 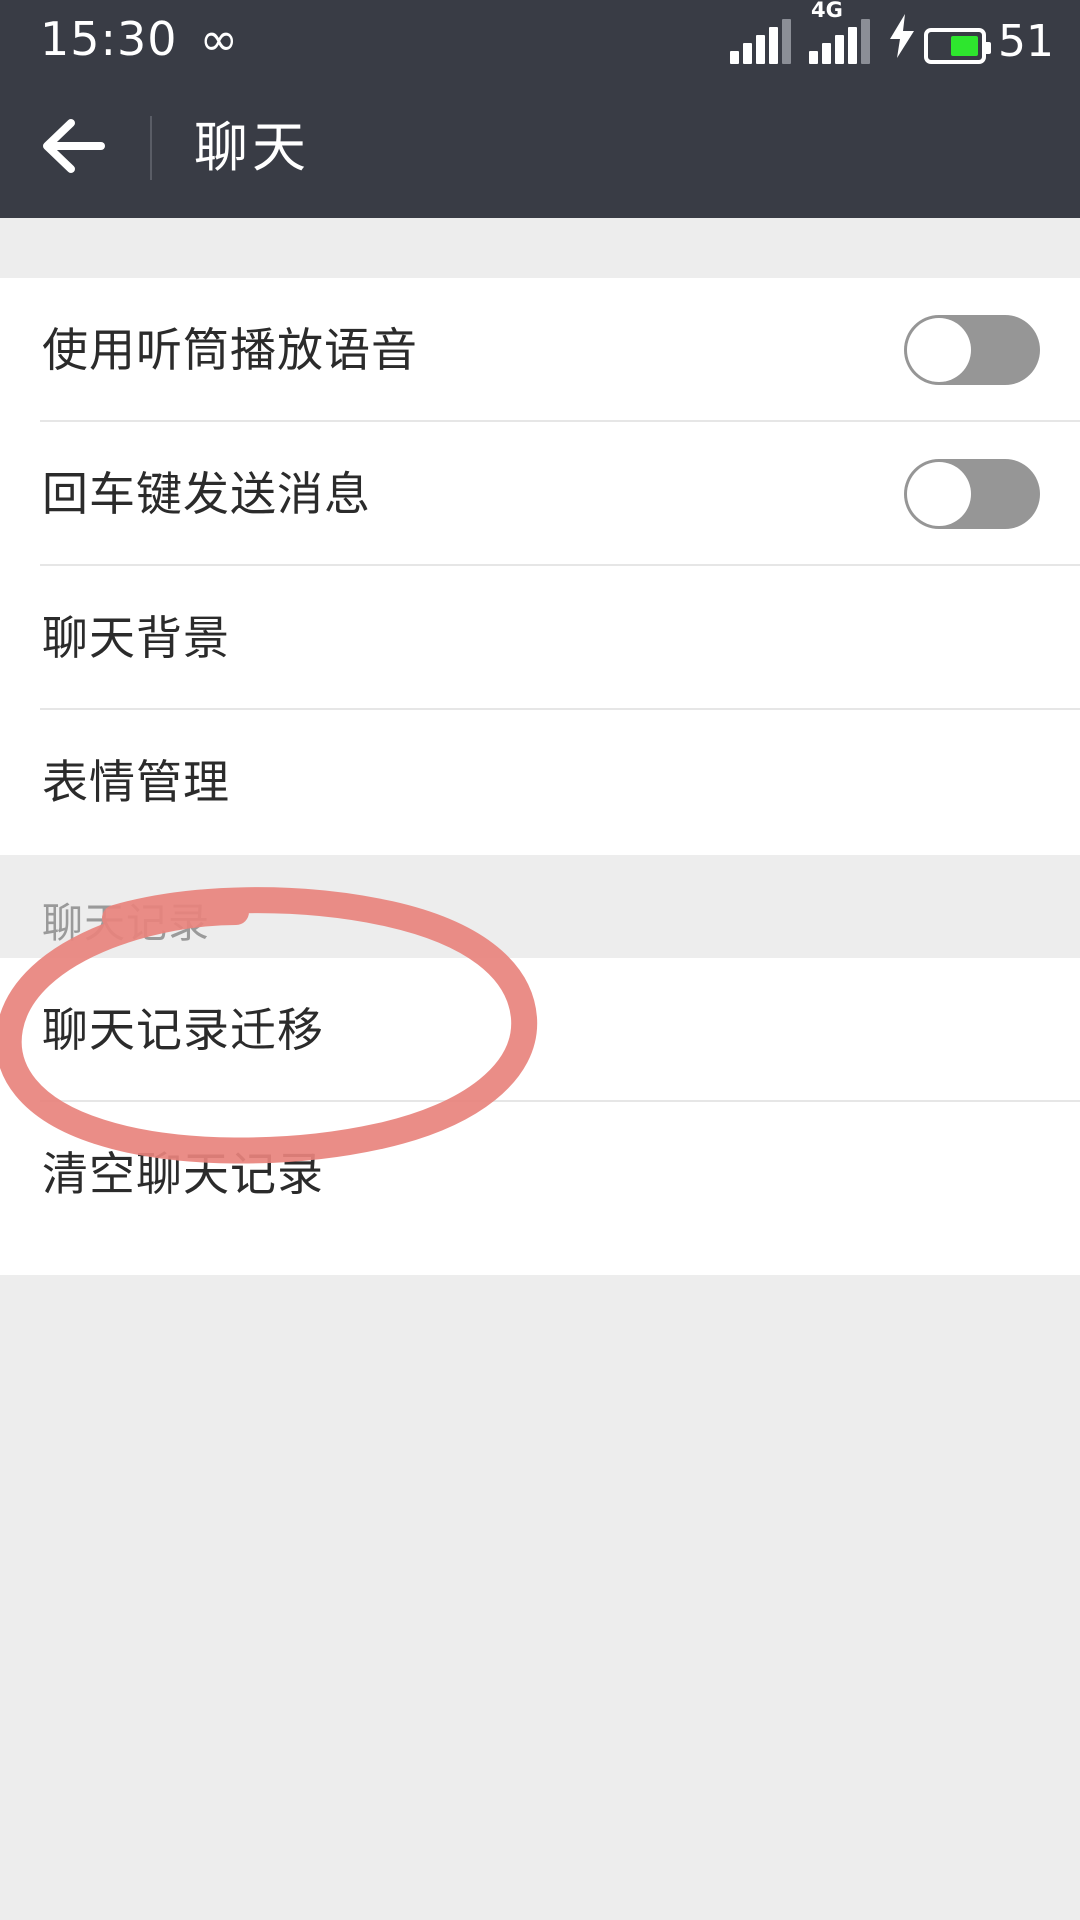 What do you see at coordinates (151, 148) in the screenshot?
I see `title-divider` at bounding box center [151, 148].